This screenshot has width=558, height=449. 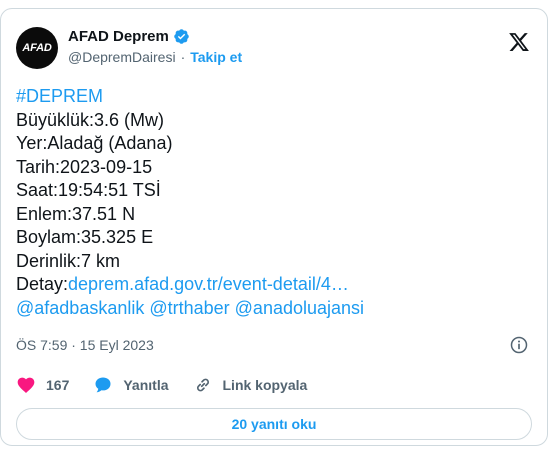 What do you see at coordinates (519, 345) in the screenshot?
I see `info-icon` at bounding box center [519, 345].